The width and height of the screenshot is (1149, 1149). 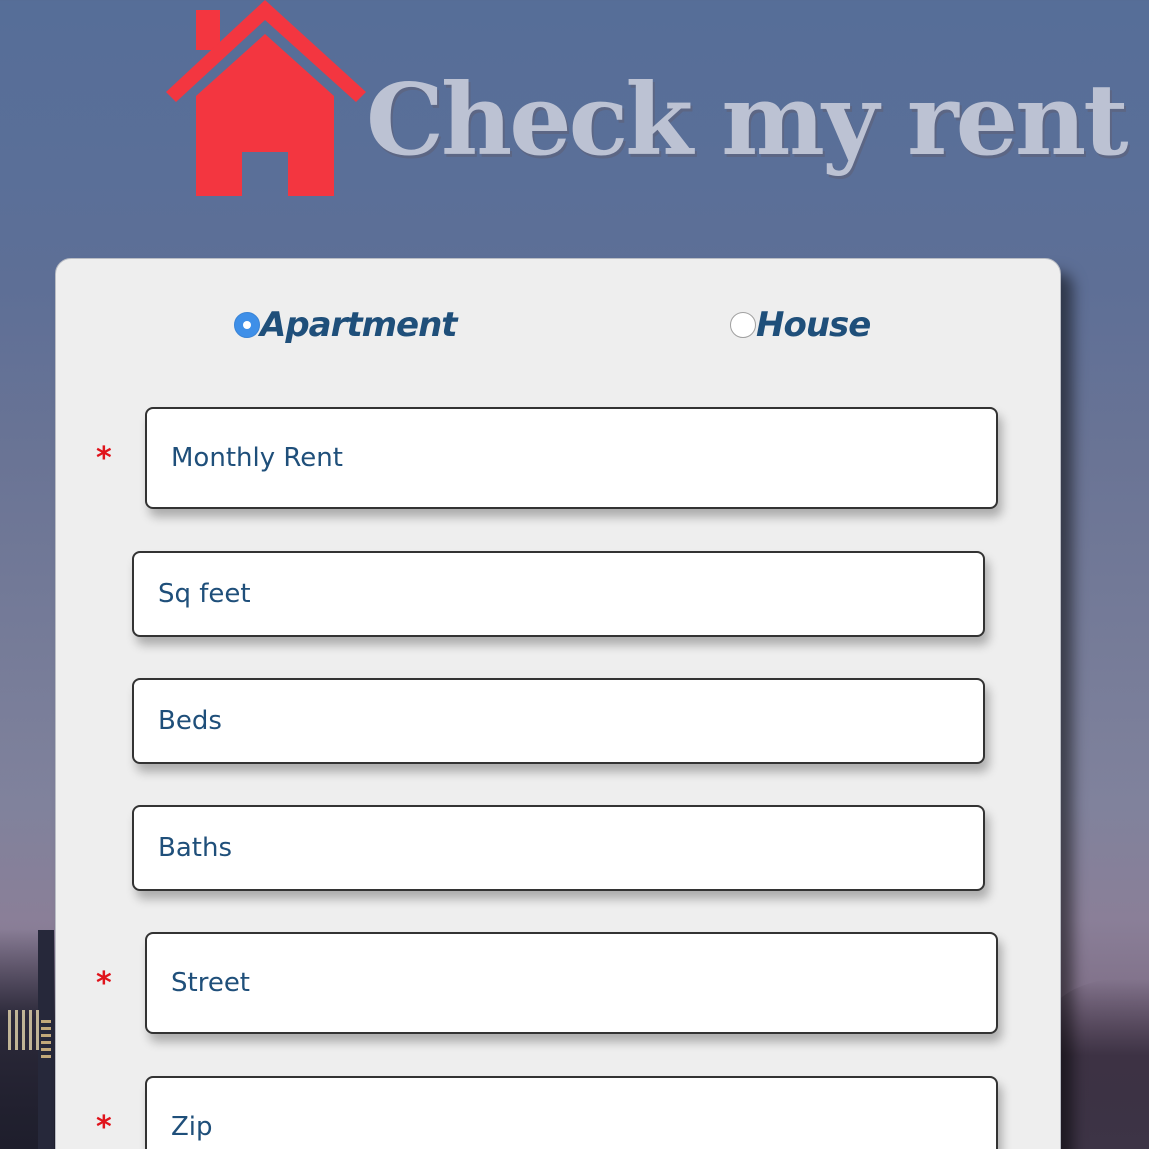 I want to click on zip-input, so click(x=571, y=1112).